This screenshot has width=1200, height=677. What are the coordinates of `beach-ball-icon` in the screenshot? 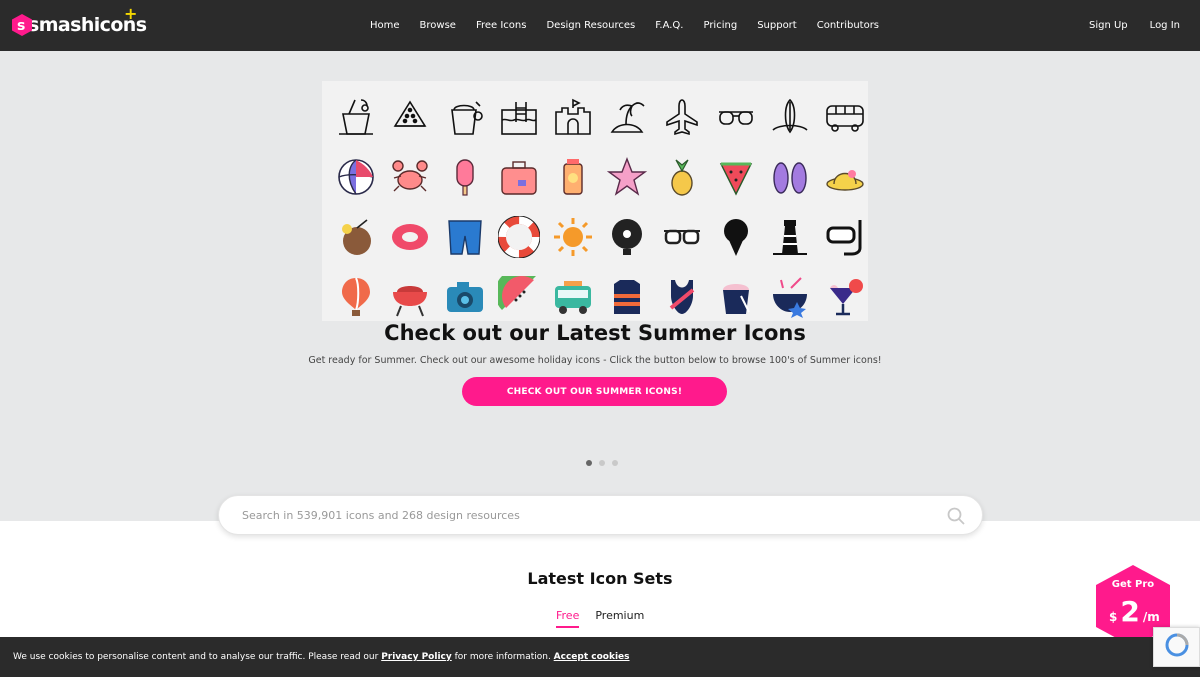 It's located at (356, 177).